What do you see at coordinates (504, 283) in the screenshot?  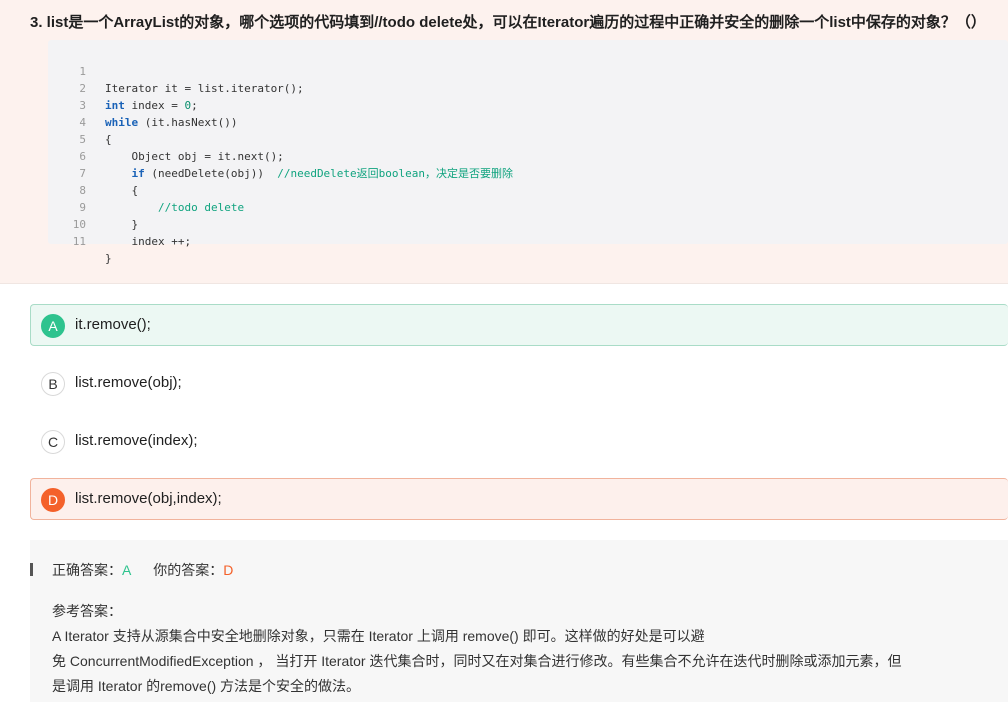 I see `section-divider` at bounding box center [504, 283].